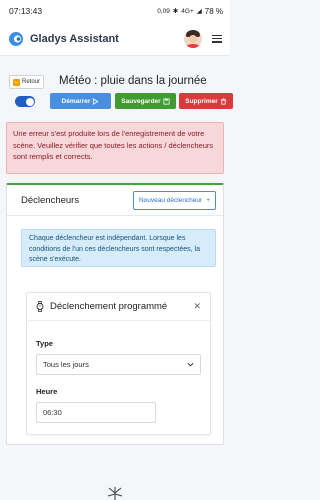 The height and width of the screenshot is (500, 320). What do you see at coordinates (190, 364) in the screenshot?
I see `chevron-down-icon` at bounding box center [190, 364].